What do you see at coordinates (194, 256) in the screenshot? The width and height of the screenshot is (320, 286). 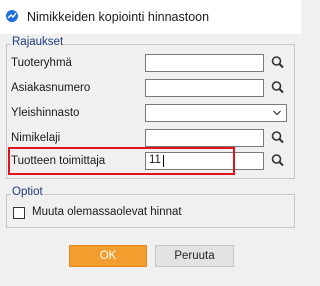 I see `cancel-button: Peruuta` at bounding box center [194, 256].